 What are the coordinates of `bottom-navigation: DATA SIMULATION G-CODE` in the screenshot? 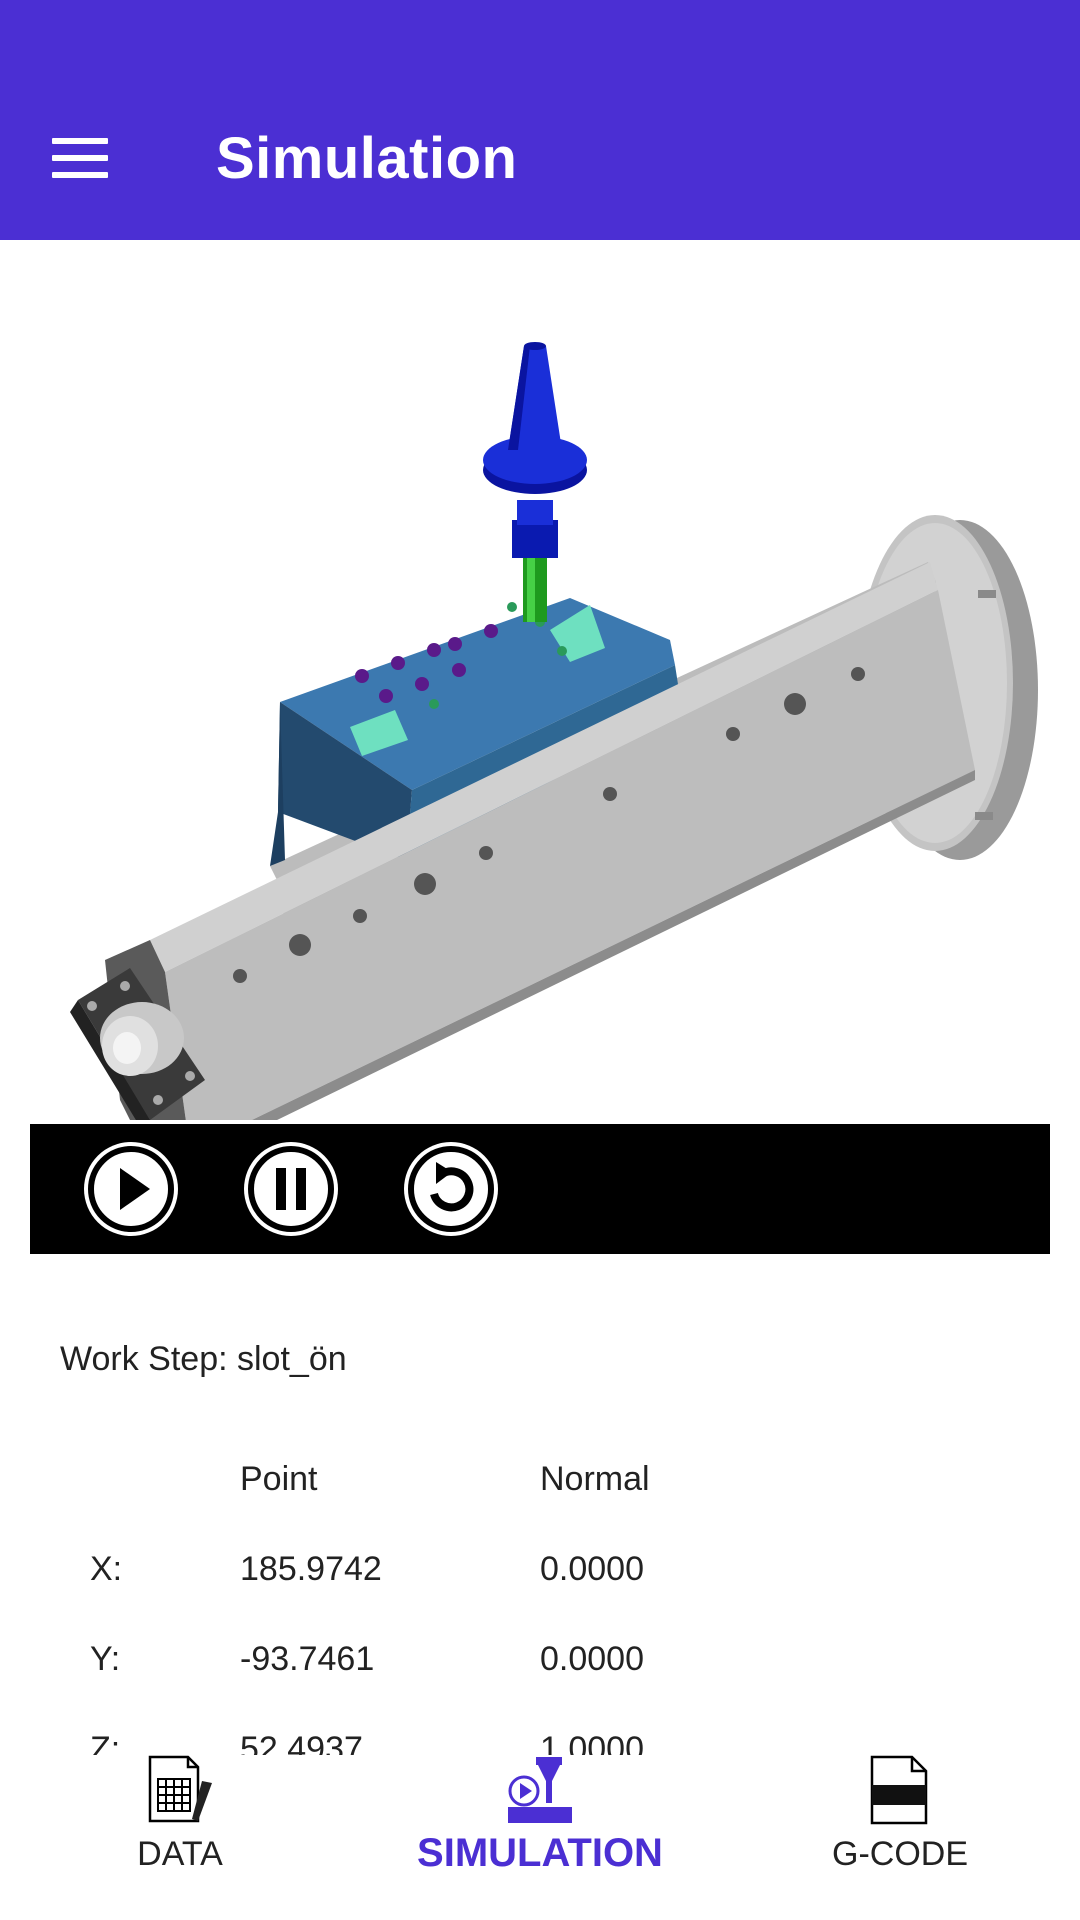 It's located at (540, 1837).